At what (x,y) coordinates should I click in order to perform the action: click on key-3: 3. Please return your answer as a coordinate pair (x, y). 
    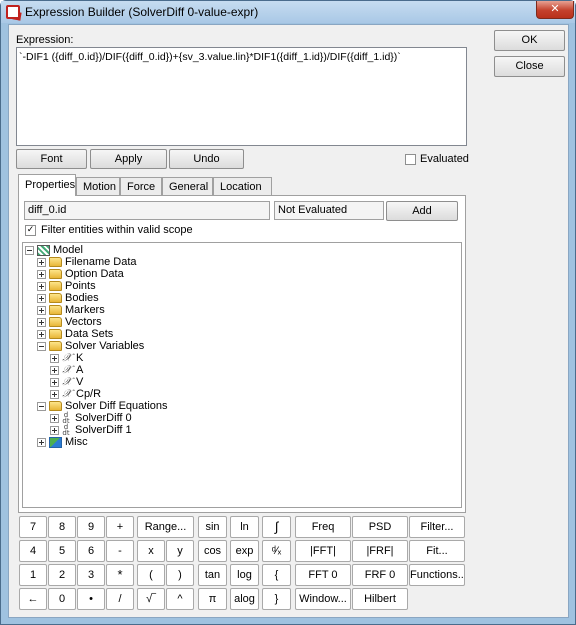
    Looking at the image, I should click on (91, 575).